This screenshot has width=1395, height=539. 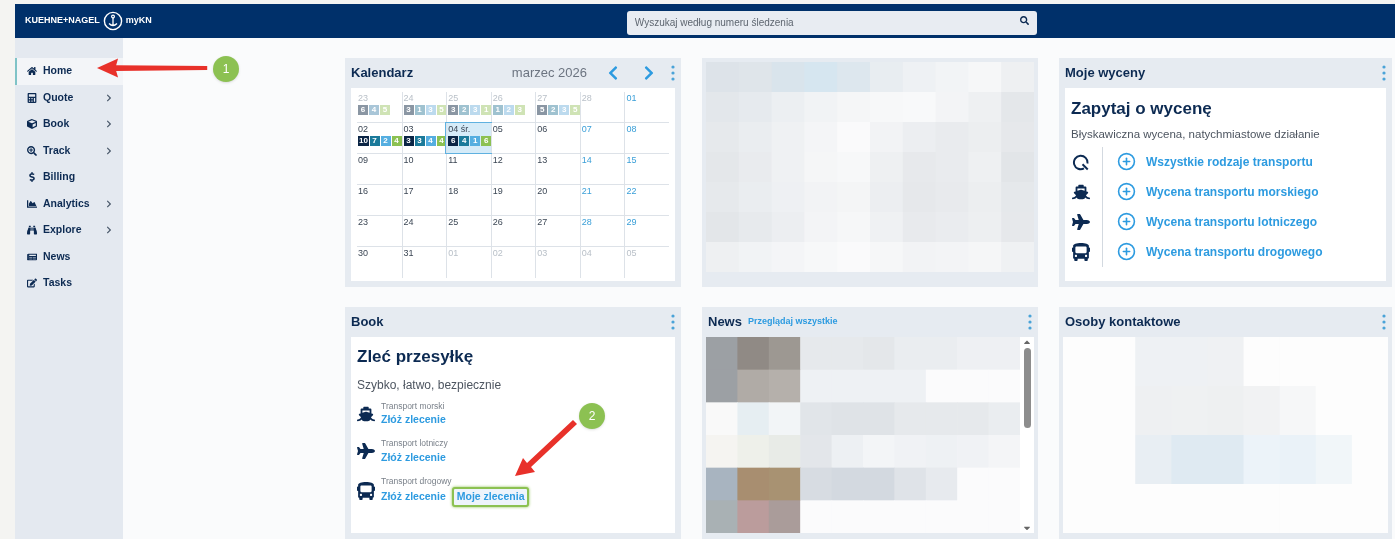 I want to click on scrollbar-thumb, so click(x=1027, y=388).